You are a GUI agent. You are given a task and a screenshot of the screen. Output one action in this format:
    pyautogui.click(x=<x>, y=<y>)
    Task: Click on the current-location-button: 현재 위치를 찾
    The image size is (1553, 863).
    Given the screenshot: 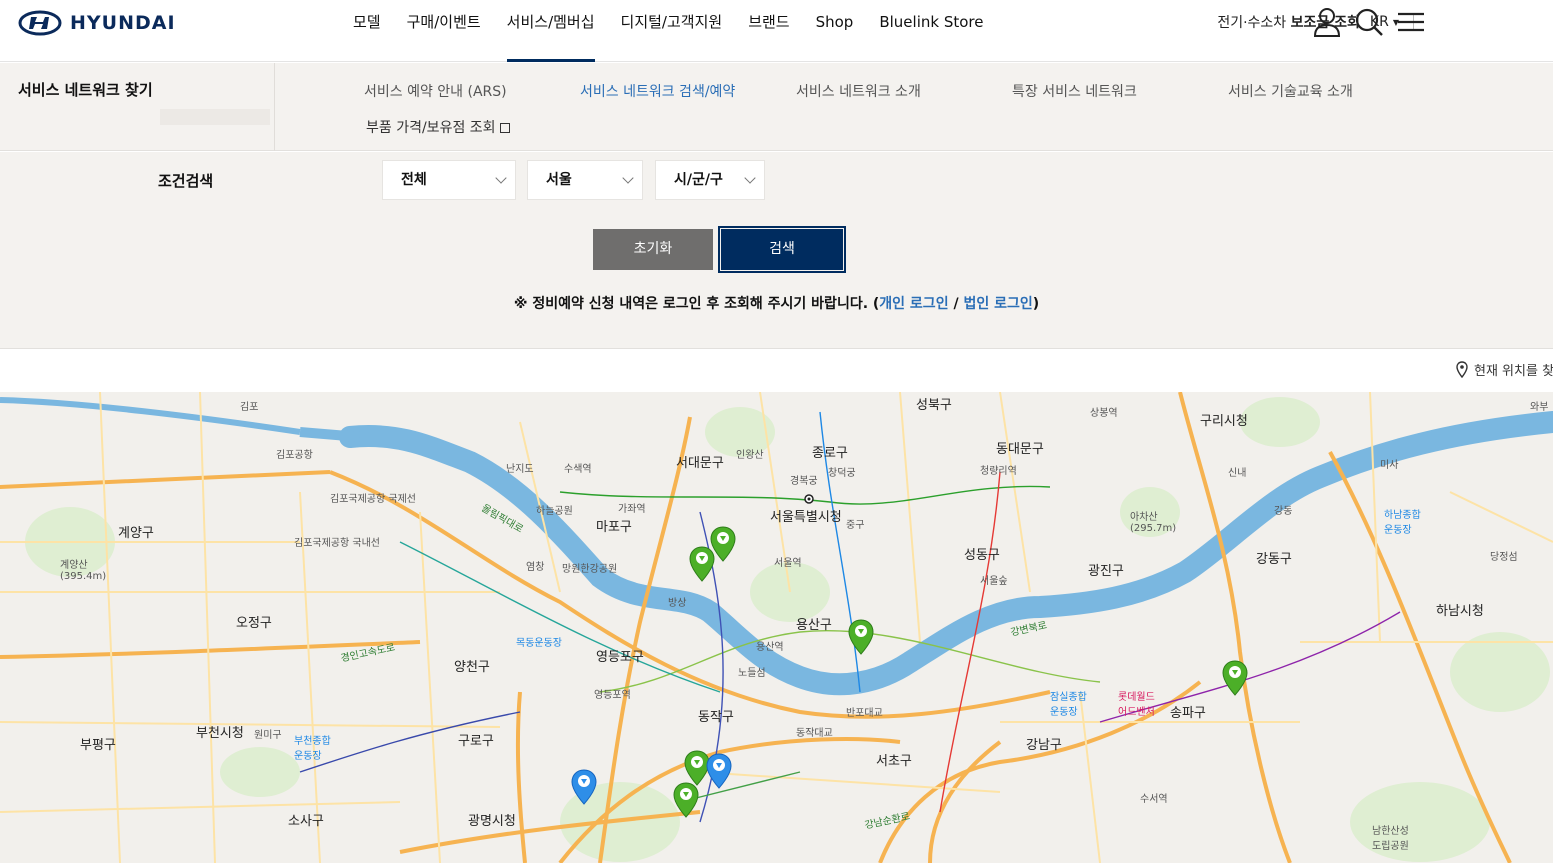 What is the action you would take?
    pyautogui.click(x=1504, y=369)
    